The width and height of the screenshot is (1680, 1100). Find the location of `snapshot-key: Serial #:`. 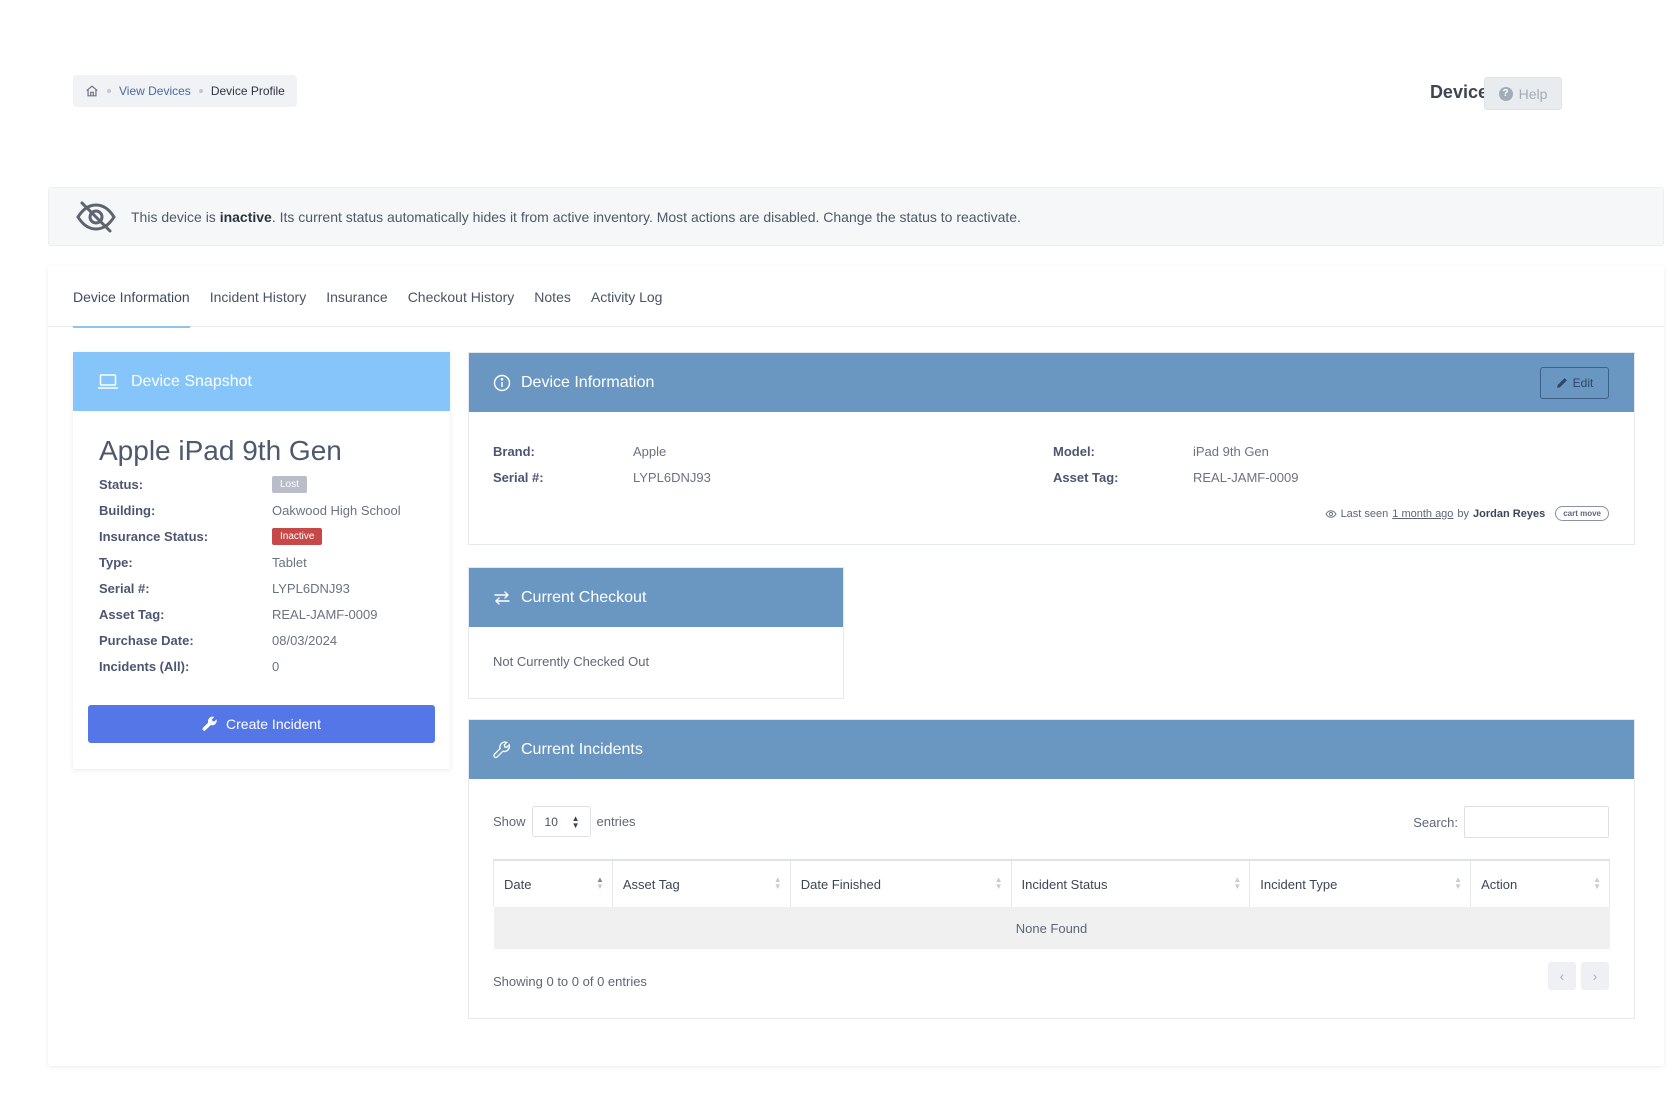

snapshot-key: Serial #: is located at coordinates (124, 588).